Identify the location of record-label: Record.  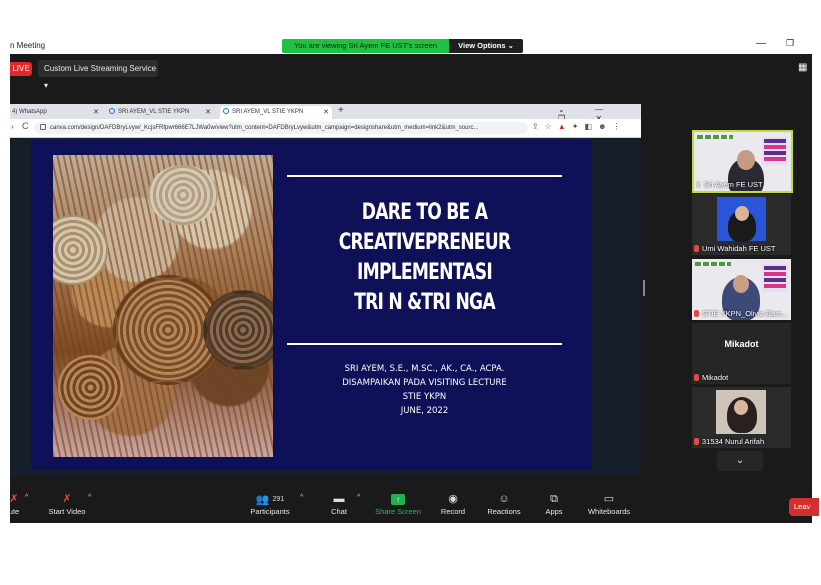
(453, 511).